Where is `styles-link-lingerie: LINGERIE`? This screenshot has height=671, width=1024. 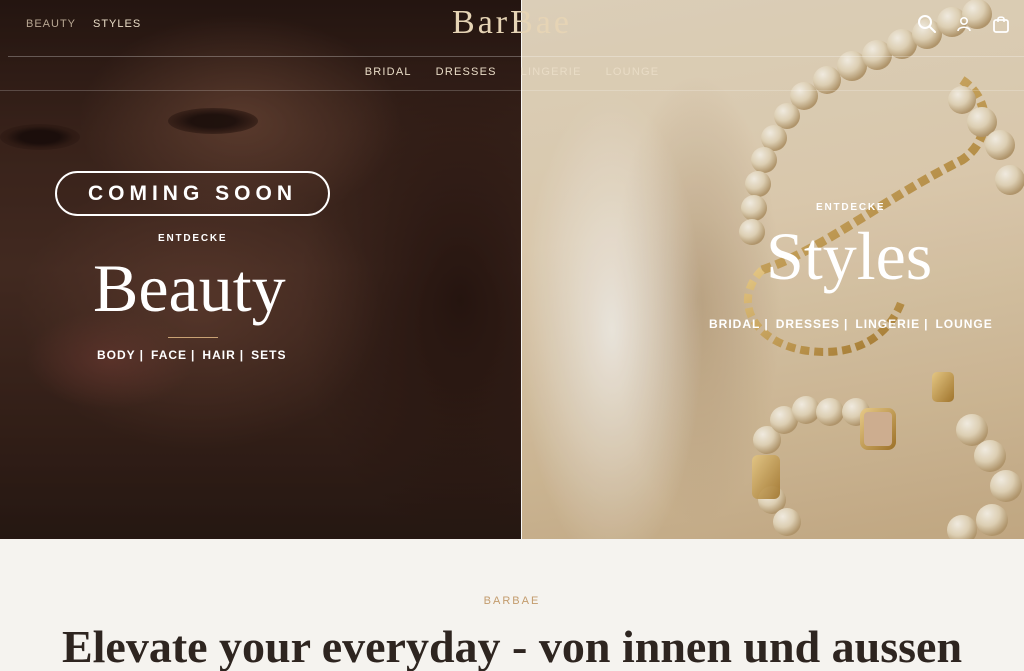 styles-link-lingerie: LINGERIE is located at coordinates (887, 324).